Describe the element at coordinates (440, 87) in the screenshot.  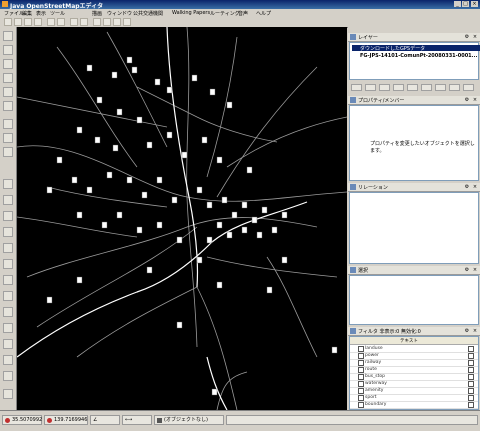
I see `layer-settings-icon` at that location.